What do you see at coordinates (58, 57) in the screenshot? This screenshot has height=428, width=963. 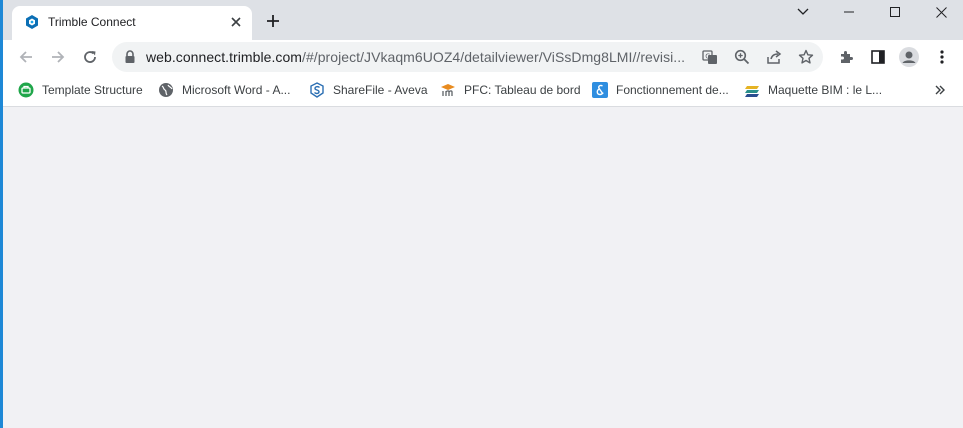 I see `forward-arrow-icon` at bounding box center [58, 57].